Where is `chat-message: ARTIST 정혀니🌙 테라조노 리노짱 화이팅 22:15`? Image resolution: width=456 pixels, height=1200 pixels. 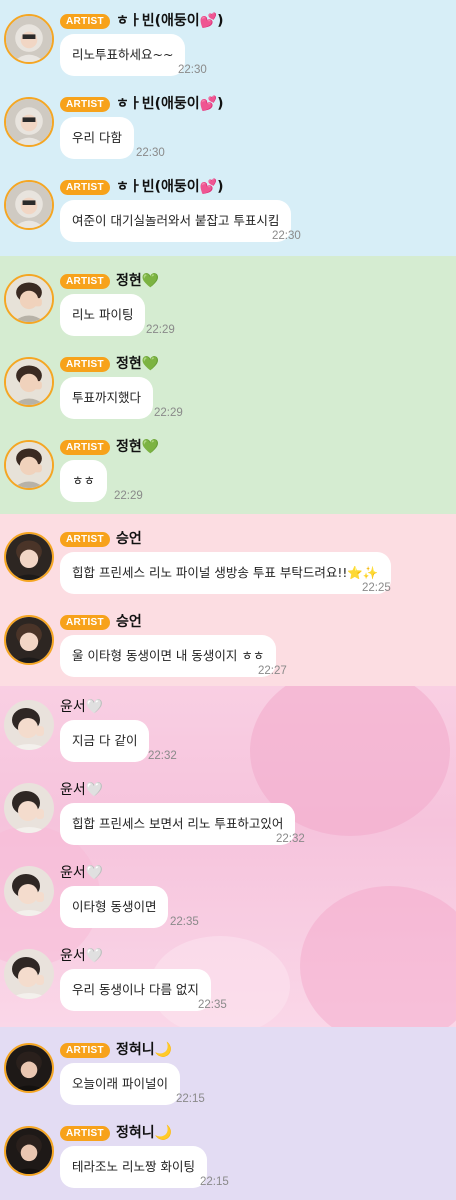
chat-message: ARTIST 정혀니🌙 테라조노 리노짱 화이팅 22:15 is located at coordinates (228, 1158).